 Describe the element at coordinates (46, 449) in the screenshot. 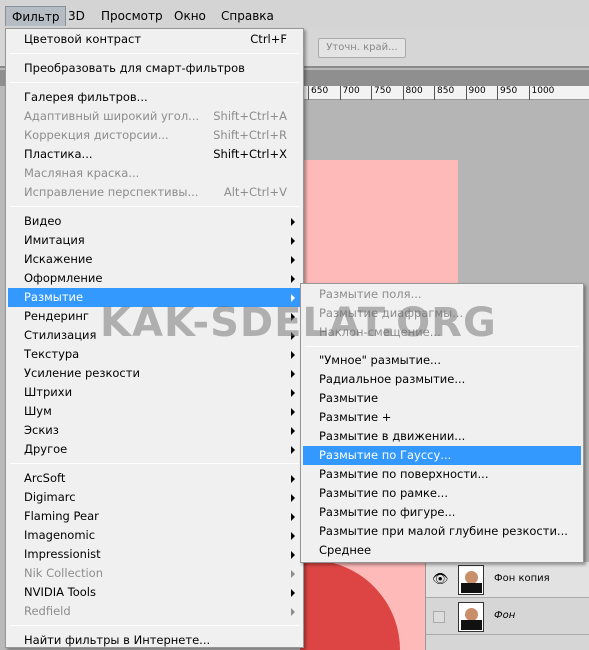

I see `menu-item-label: Другое` at that location.